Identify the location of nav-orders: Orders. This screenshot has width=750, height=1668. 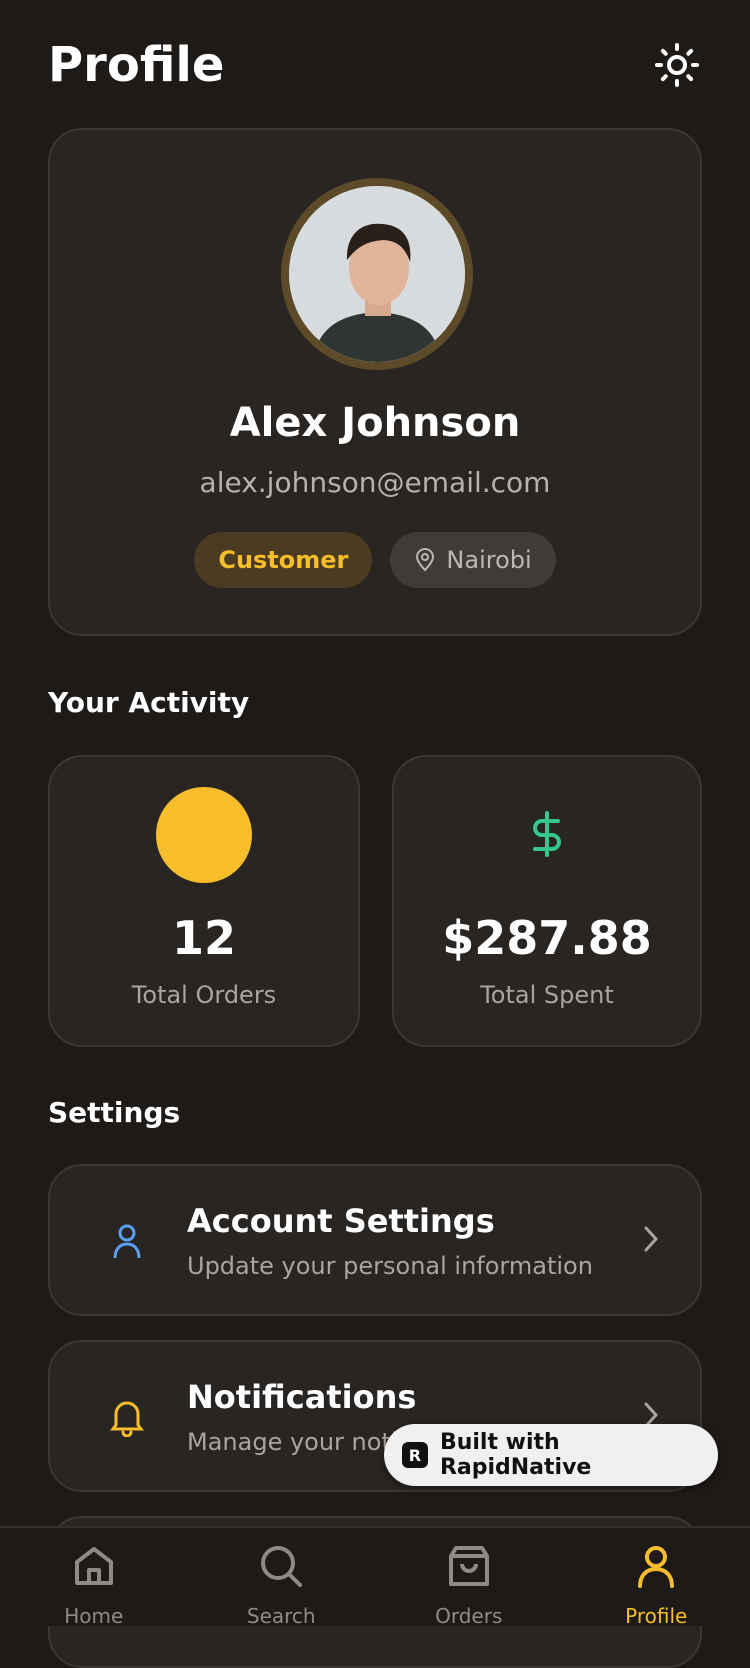
(469, 1577).